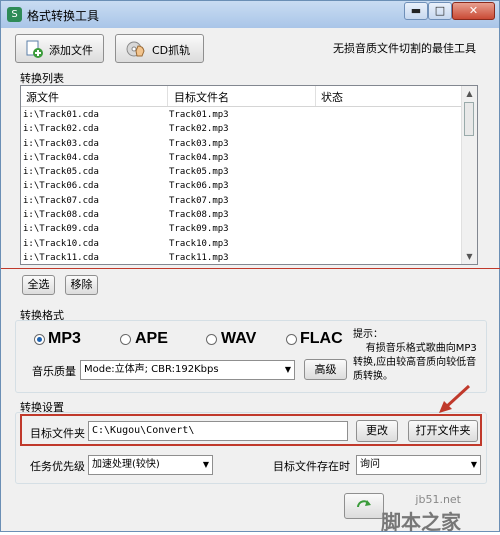 Image resolution: width=500 pixels, height=535 pixels. Describe the element at coordinates (199, 129) in the screenshot. I see `cell-target: Track02.mp3` at that location.